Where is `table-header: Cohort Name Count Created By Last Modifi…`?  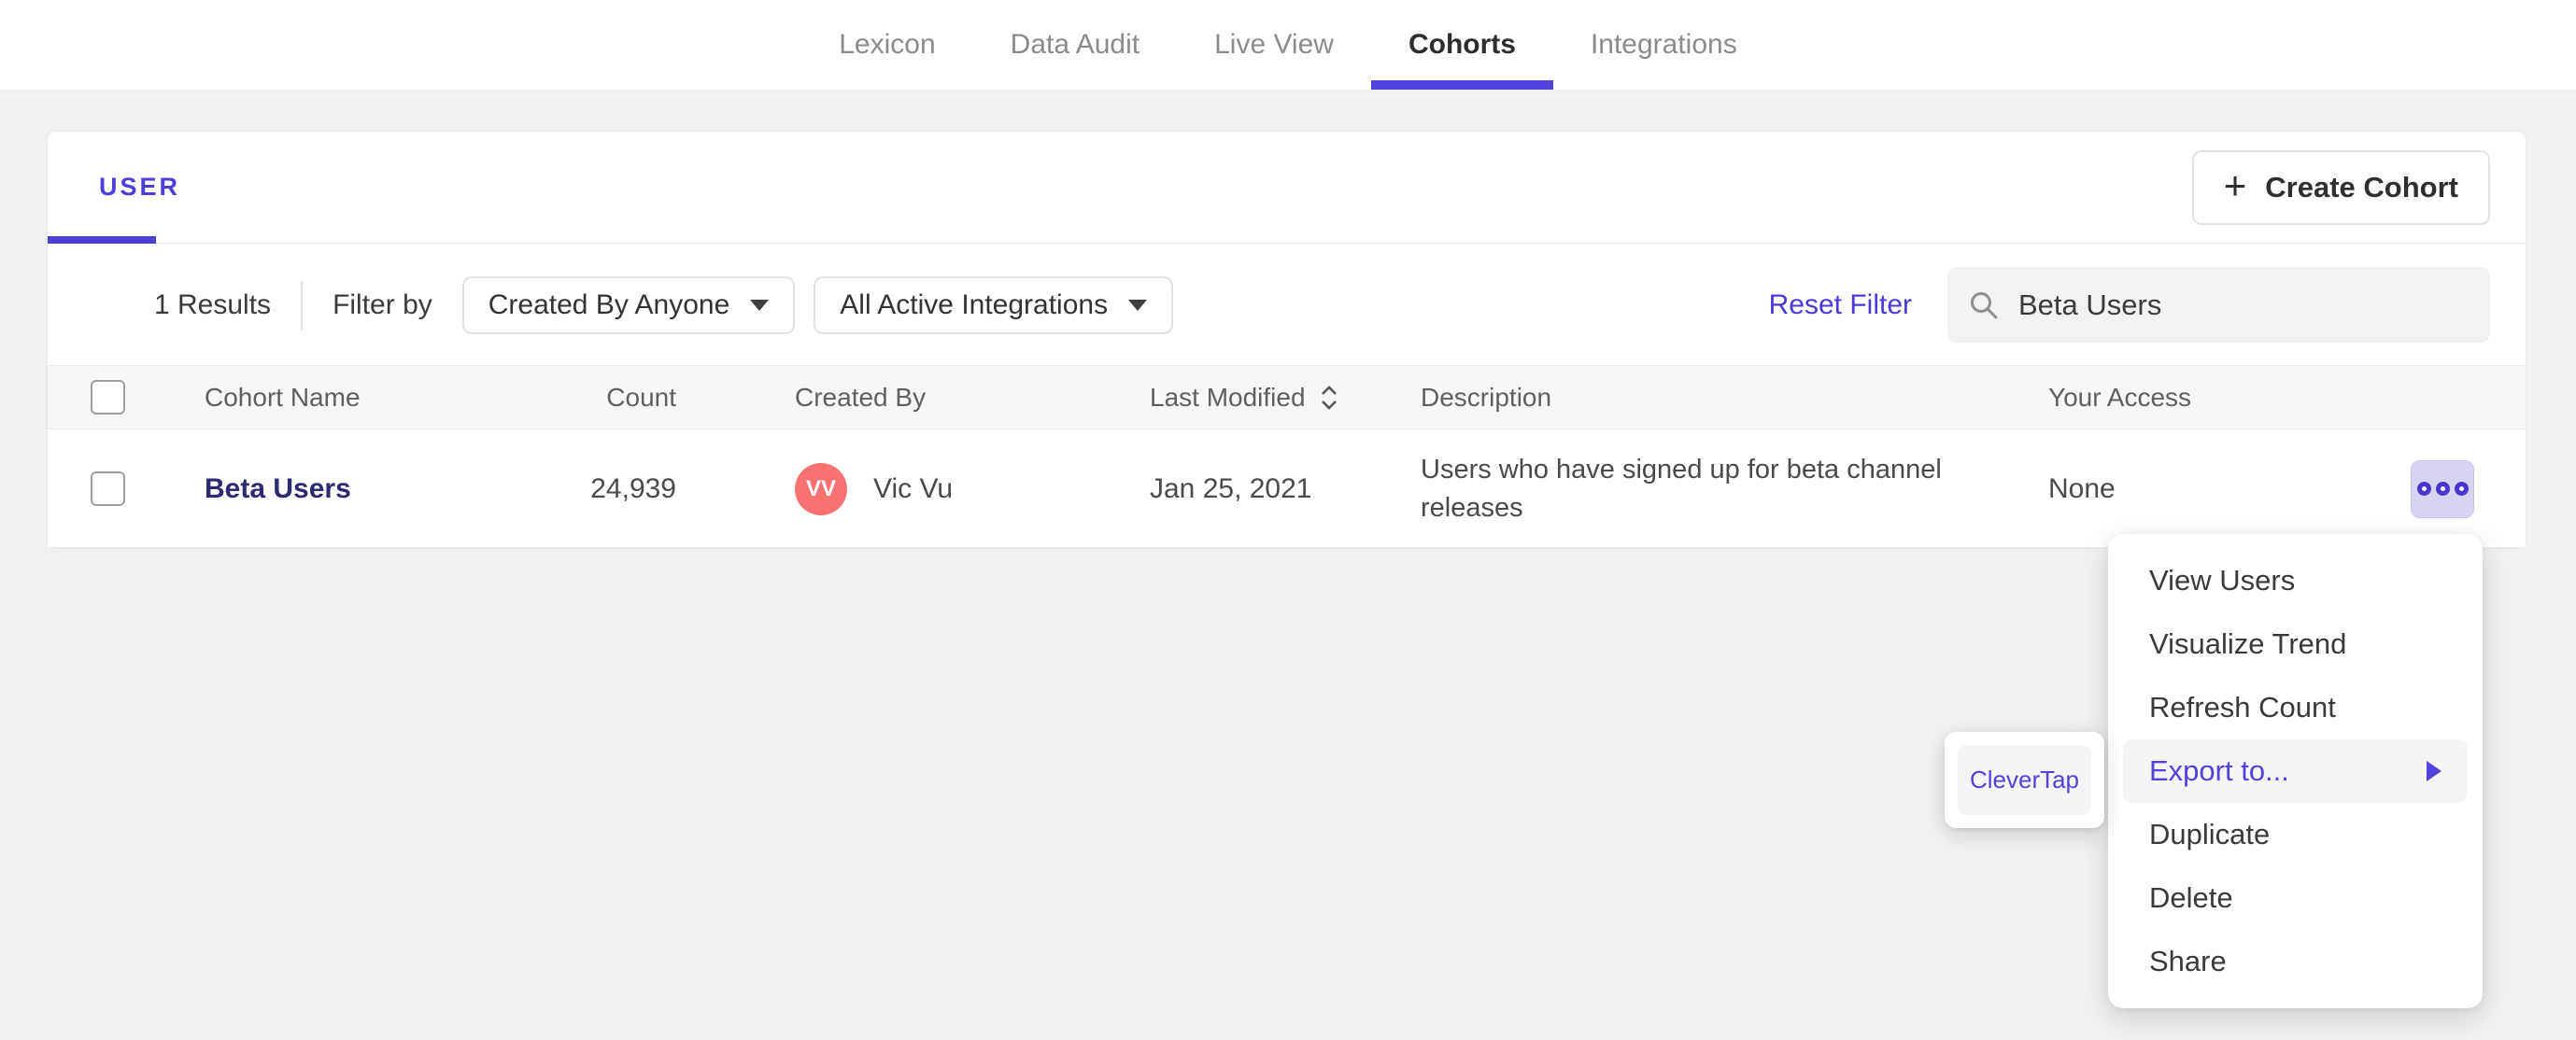
table-header: Cohort Name Count Created By Last Modifi… is located at coordinates (1287, 397).